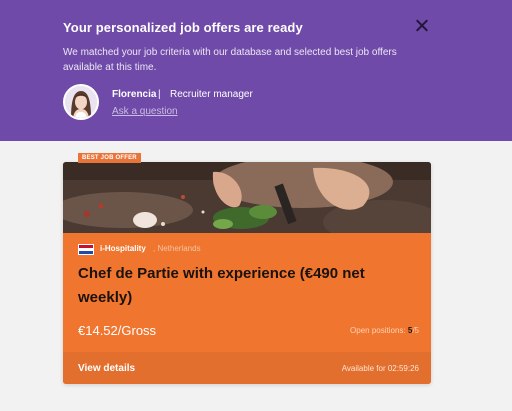 The height and width of the screenshot is (411, 512). Describe the element at coordinates (211, 94) in the screenshot. I see `recruiter-role: Recruiter manager` at that location.